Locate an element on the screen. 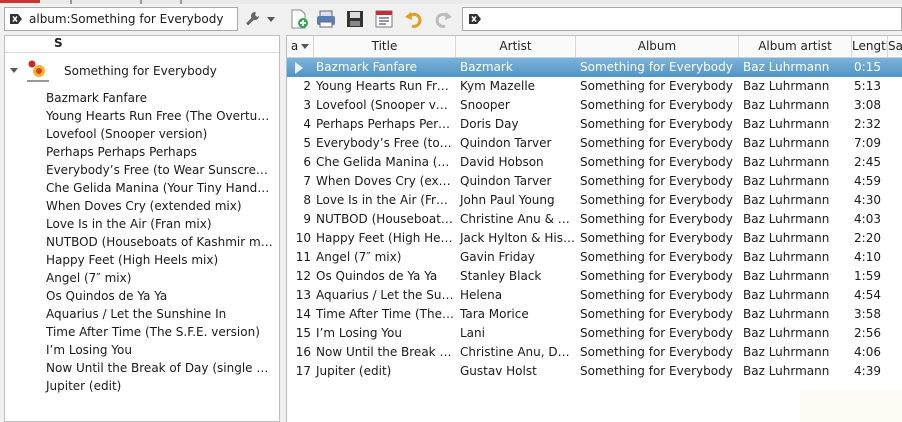  column-header-track: a is located at coordinates (300, 46).